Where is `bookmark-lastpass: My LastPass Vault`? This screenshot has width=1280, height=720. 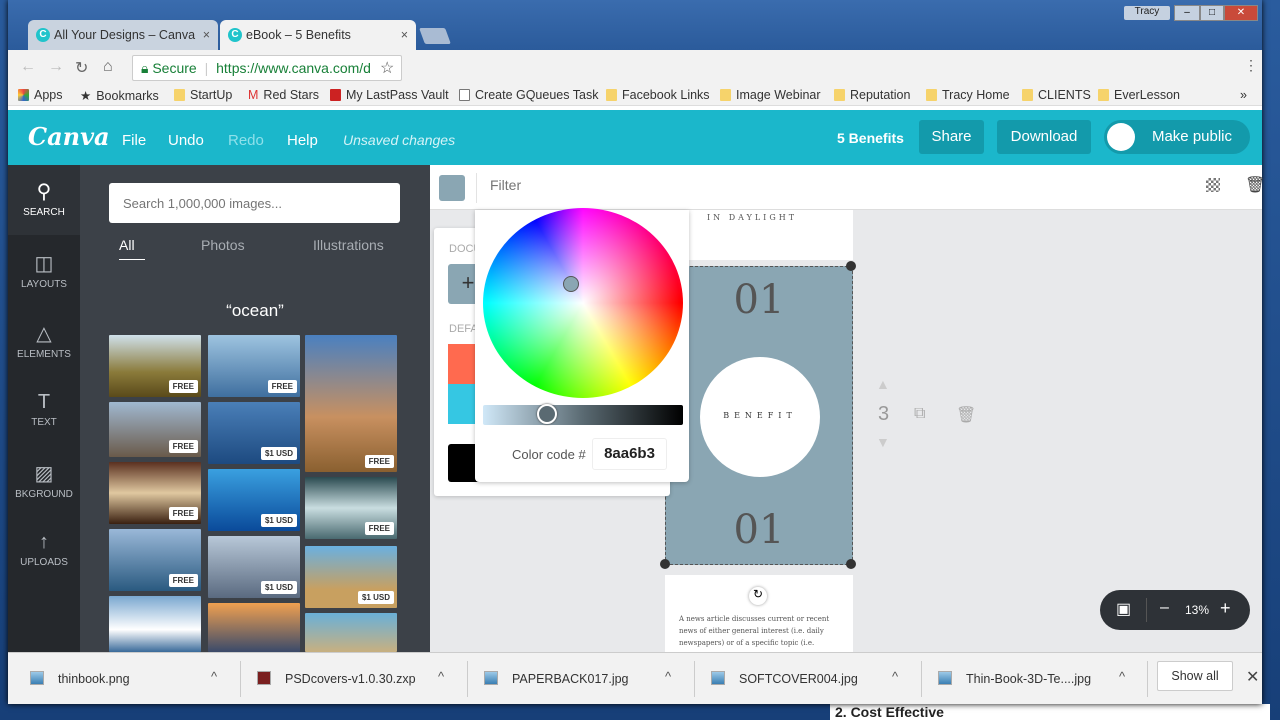
bookmark-lastpass: My LastPass Vault is located at coordinates (389, 95).